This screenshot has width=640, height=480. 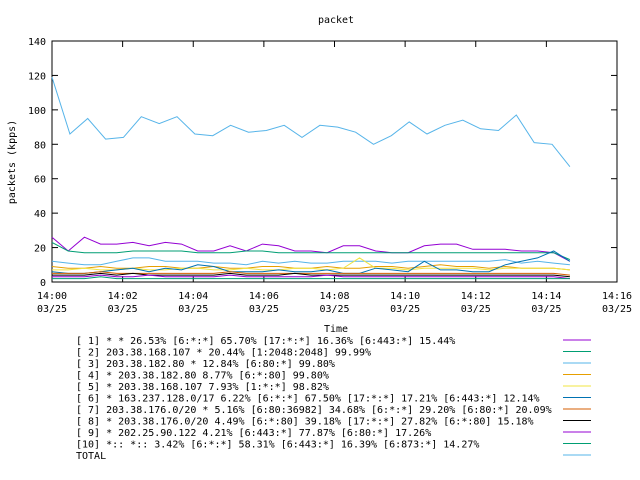 What do you see at coordinates (40, 145) in the screenshot?
I see `y-tick-label: 80` at bounding box center [40, 145].